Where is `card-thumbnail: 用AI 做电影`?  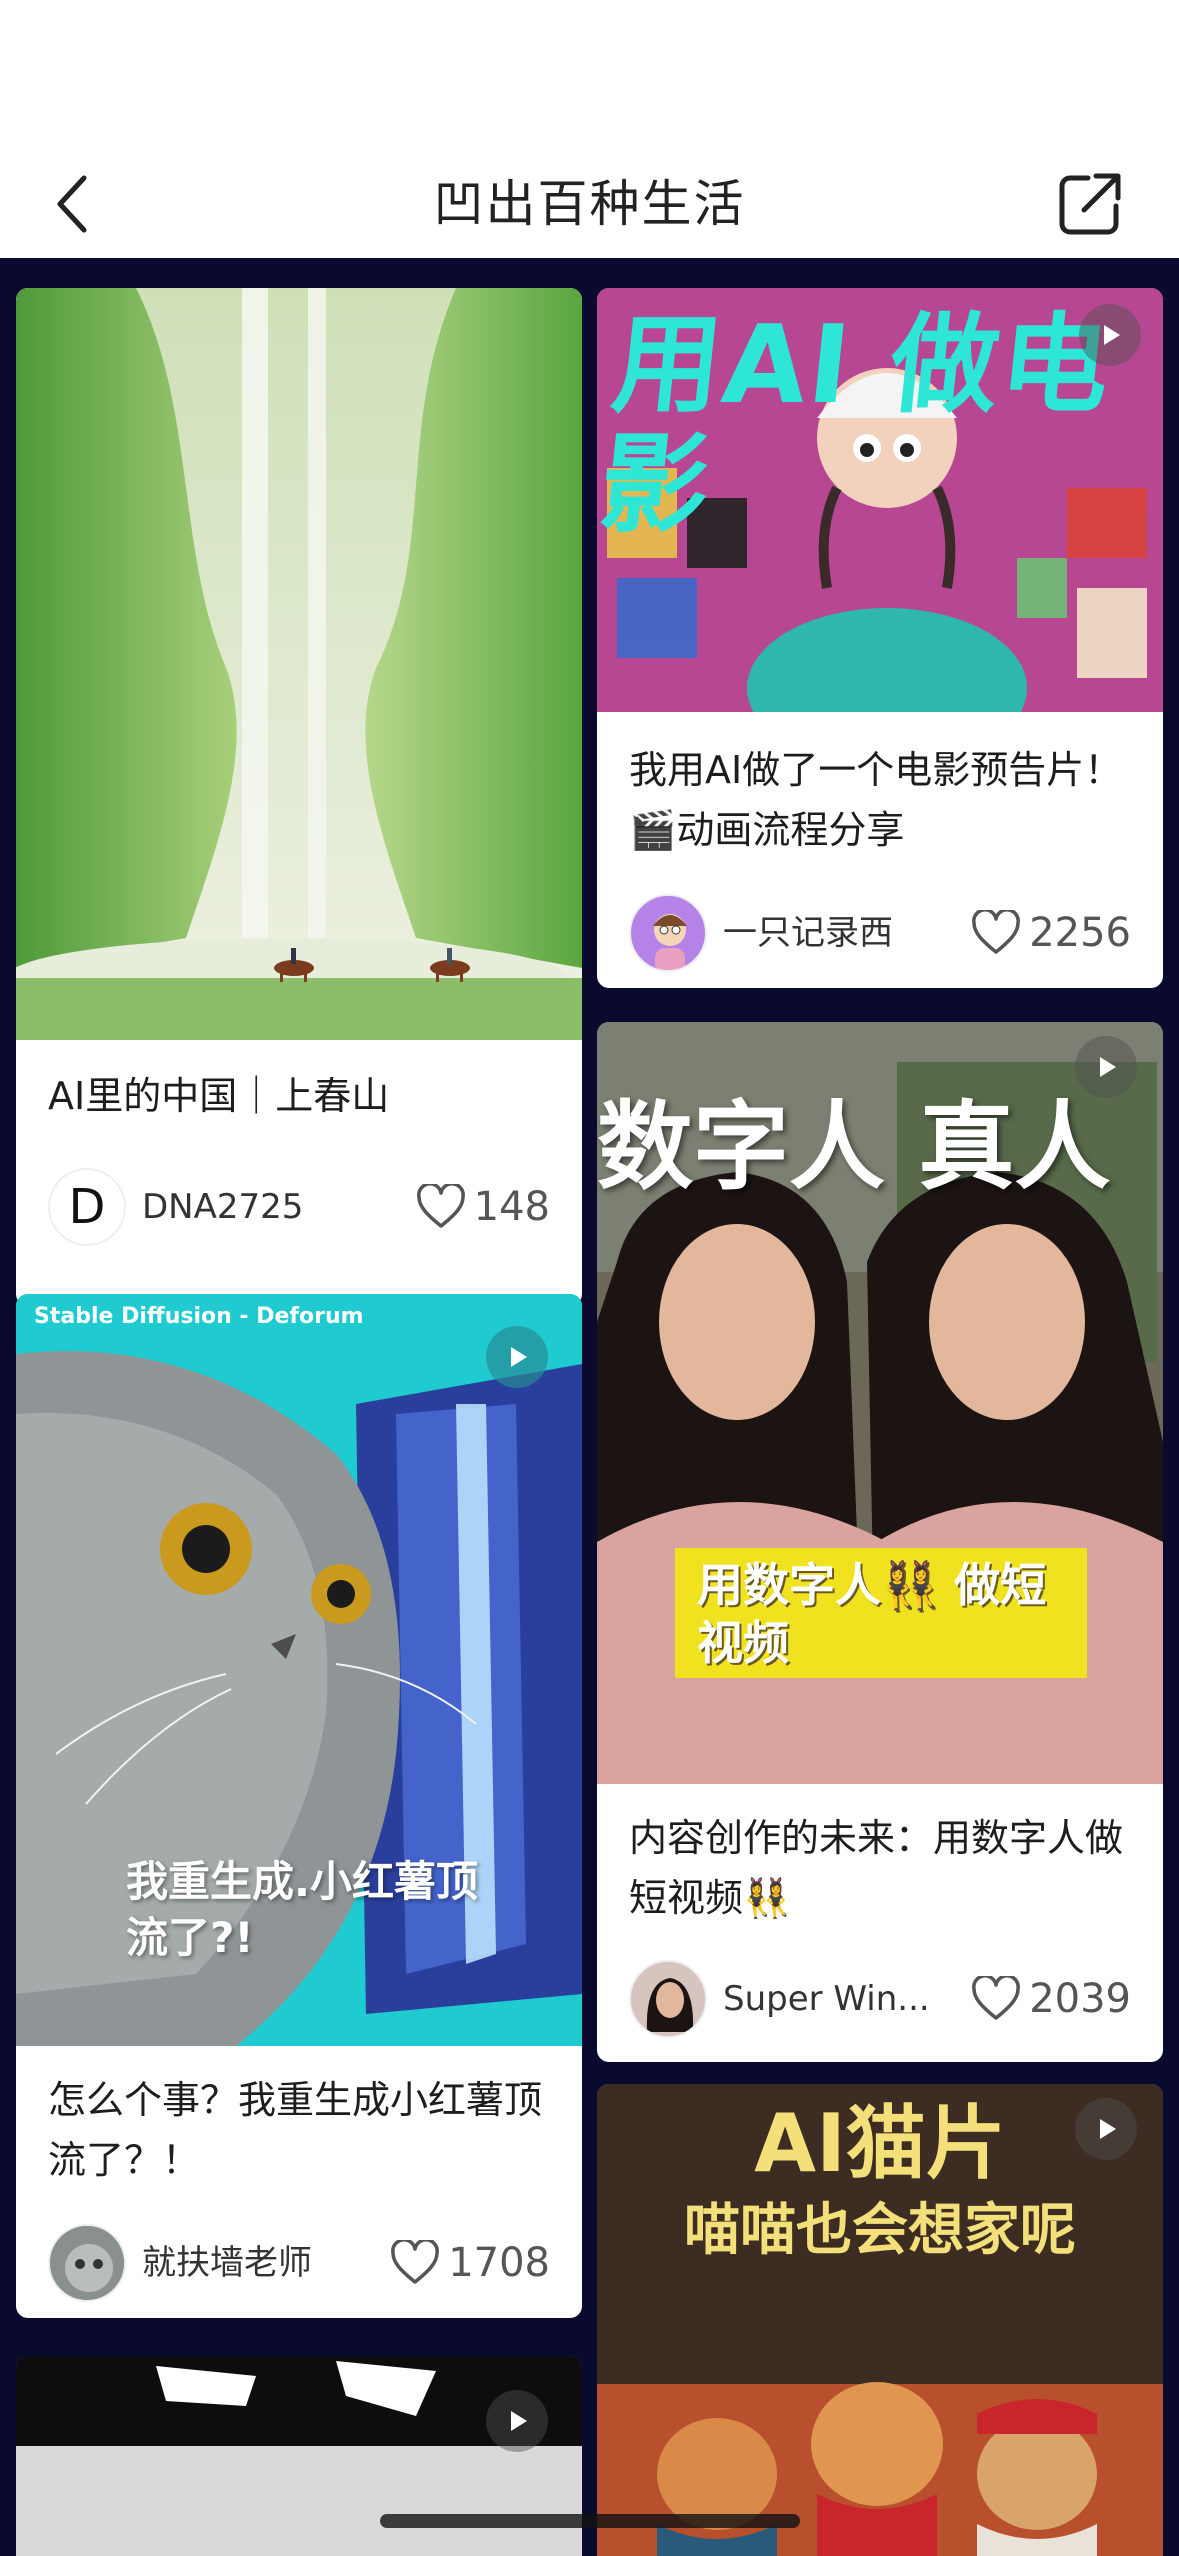 card-thumbnail: 用AI 做电影 is located at coordinates (880, 500).